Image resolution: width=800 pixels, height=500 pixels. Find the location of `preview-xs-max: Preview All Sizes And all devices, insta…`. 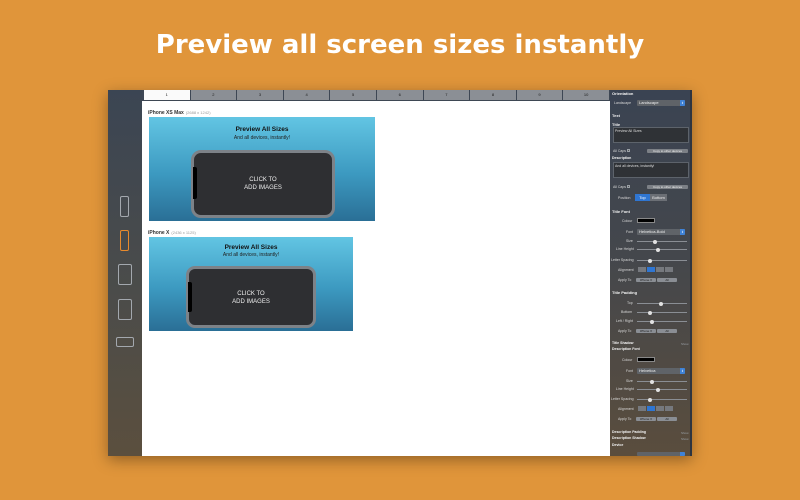

preview-xs-max: Preview All Sizes And all devices, insta… is located at coordinates (262, 169).